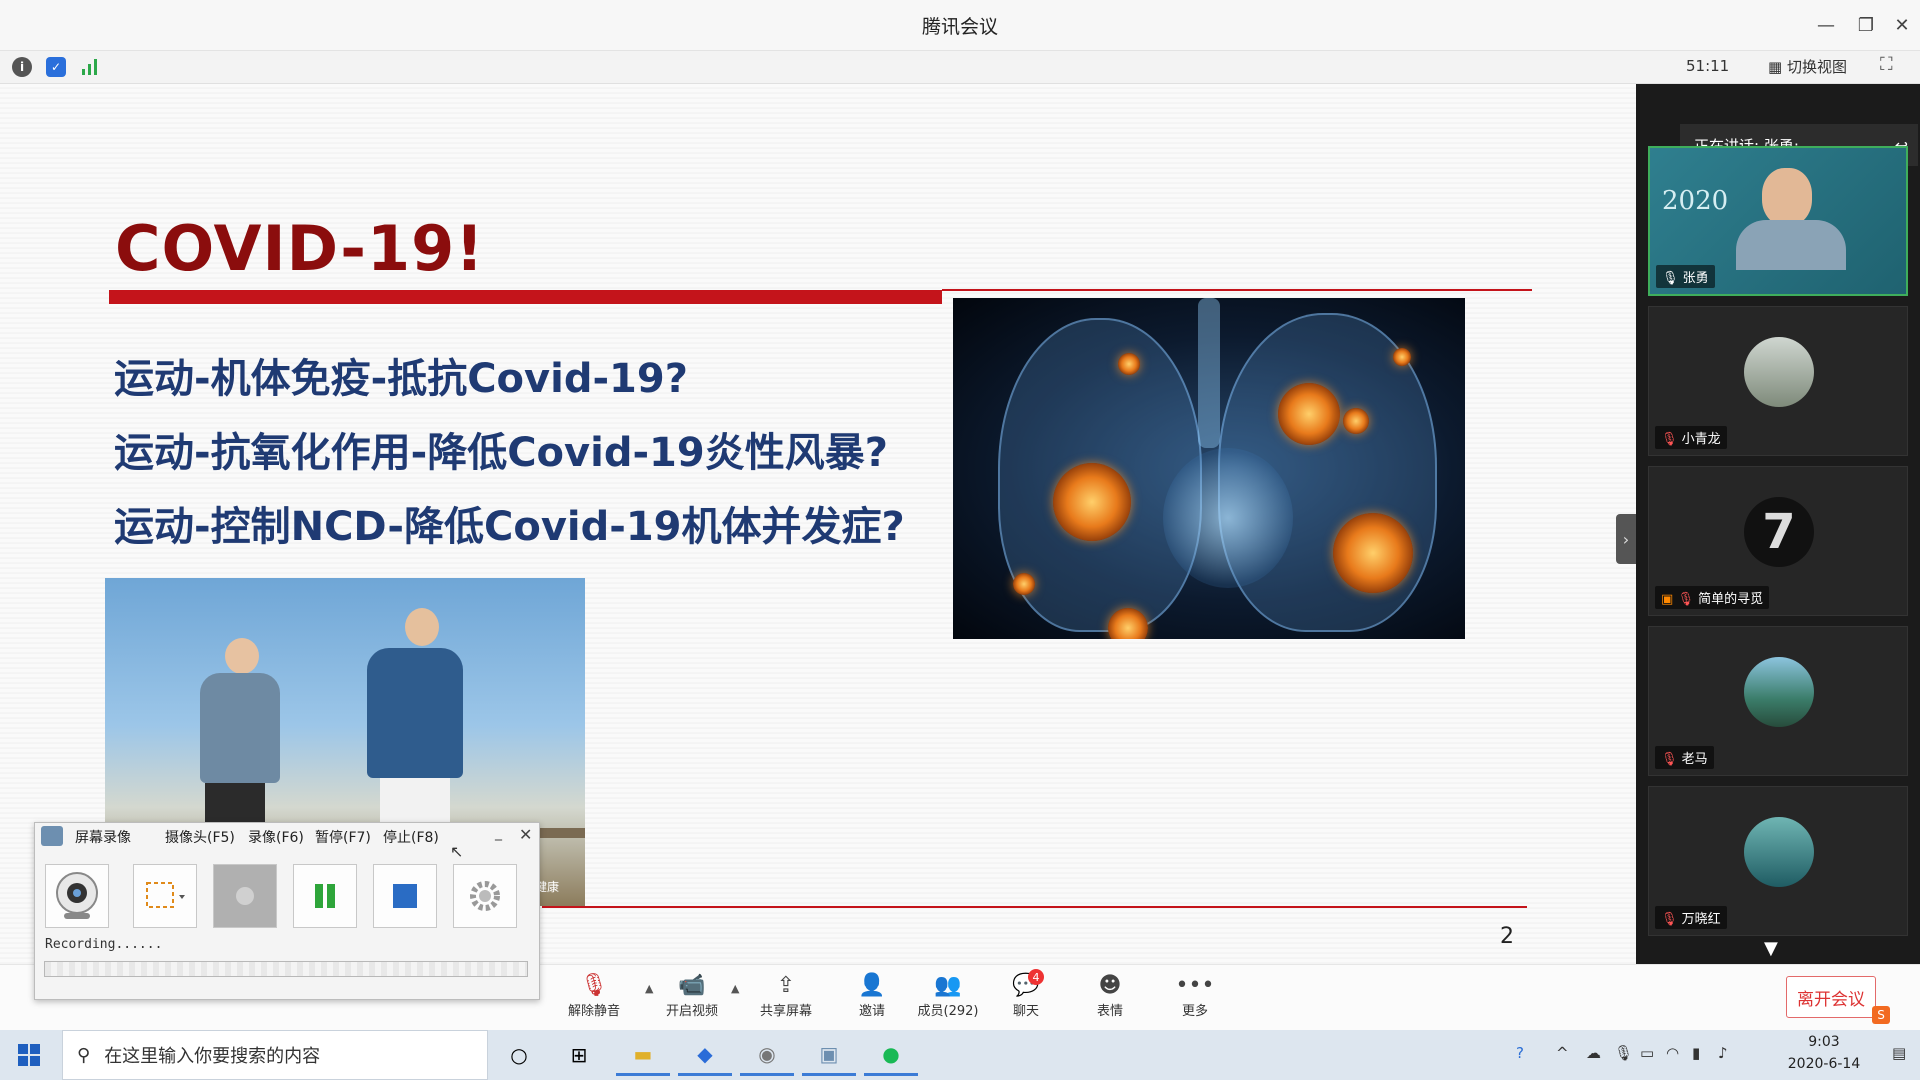 The width and height of the screenshot is (1920, 1080). What do you see at coordinates (691, 1011) in the screenshot?
I see `start-video-label: 开启视频` at bounding box center [691, 1011].